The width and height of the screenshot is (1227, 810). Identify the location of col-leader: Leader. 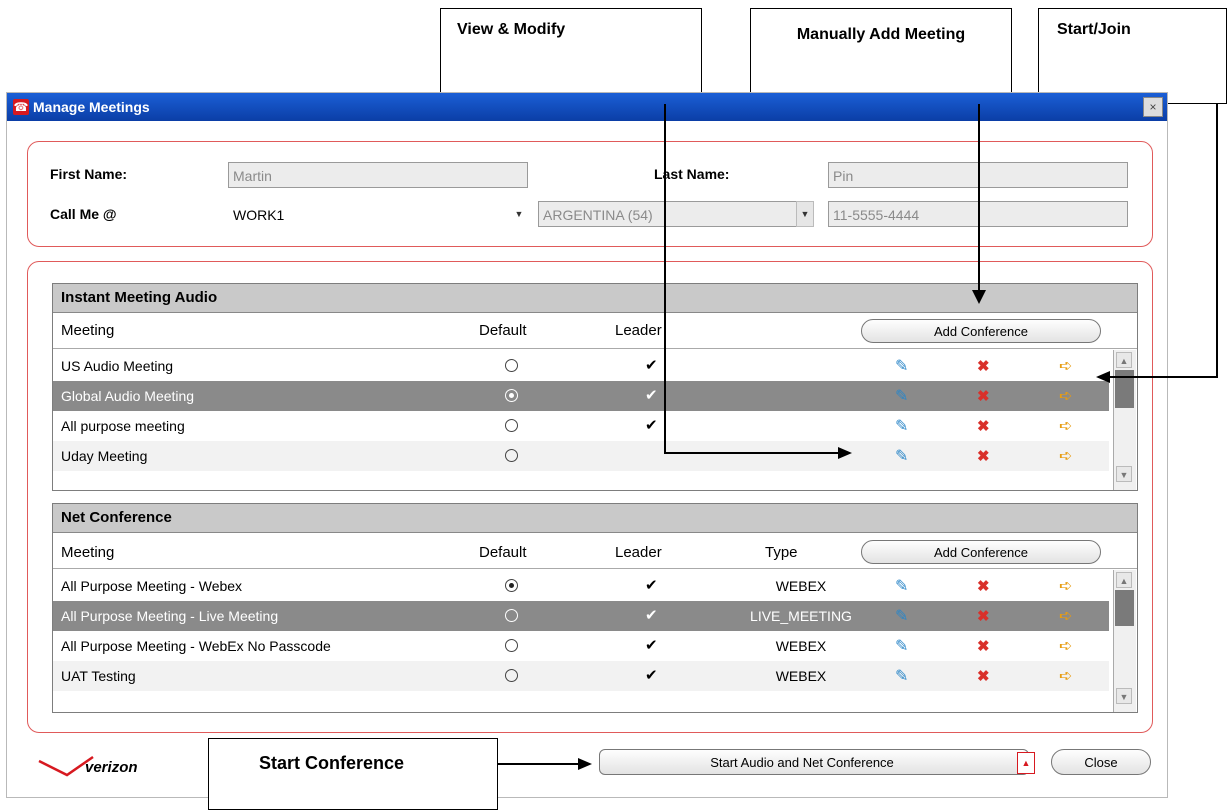
(638, 330).